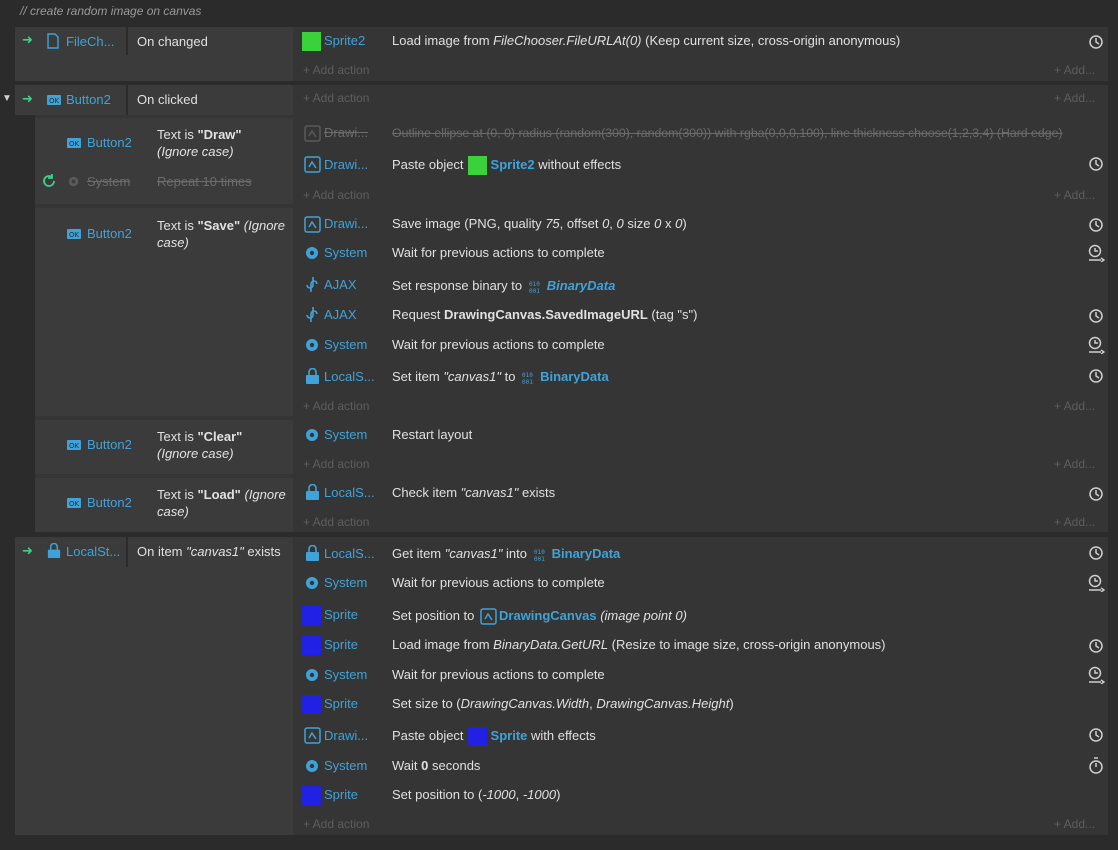 This screenshot has height=850, width=1118. What do you see at coordinates (108, 182) in the screenshot?
I see `condition-object-disabled: System` at bounding box center [108, 182].